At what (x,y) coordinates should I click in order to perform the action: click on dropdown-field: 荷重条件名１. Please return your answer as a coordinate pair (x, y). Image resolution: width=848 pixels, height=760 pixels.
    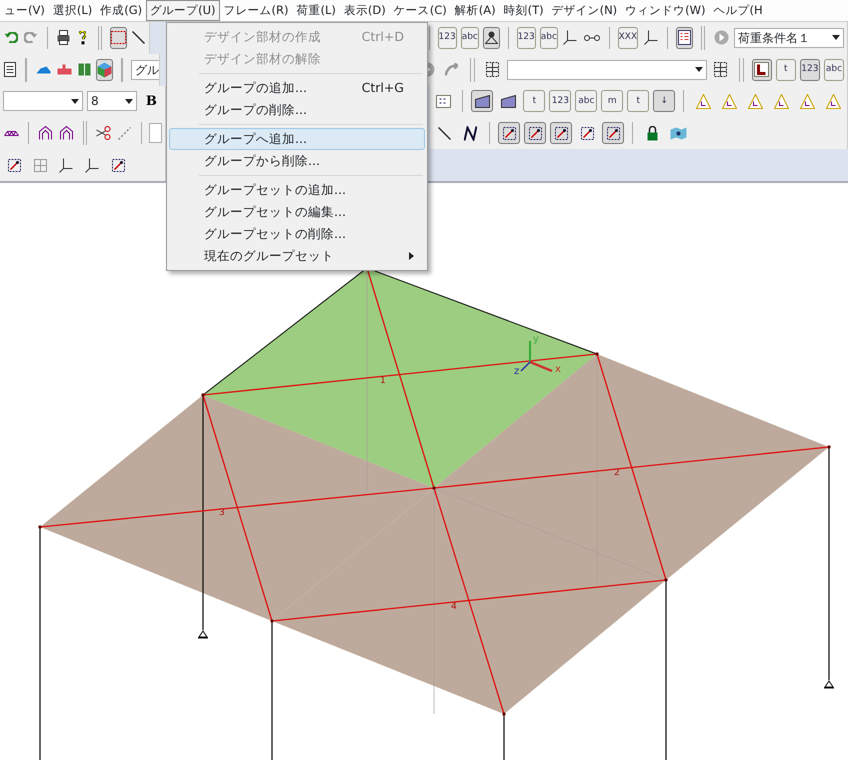
    Looking at the image, I should click on (789, 38).